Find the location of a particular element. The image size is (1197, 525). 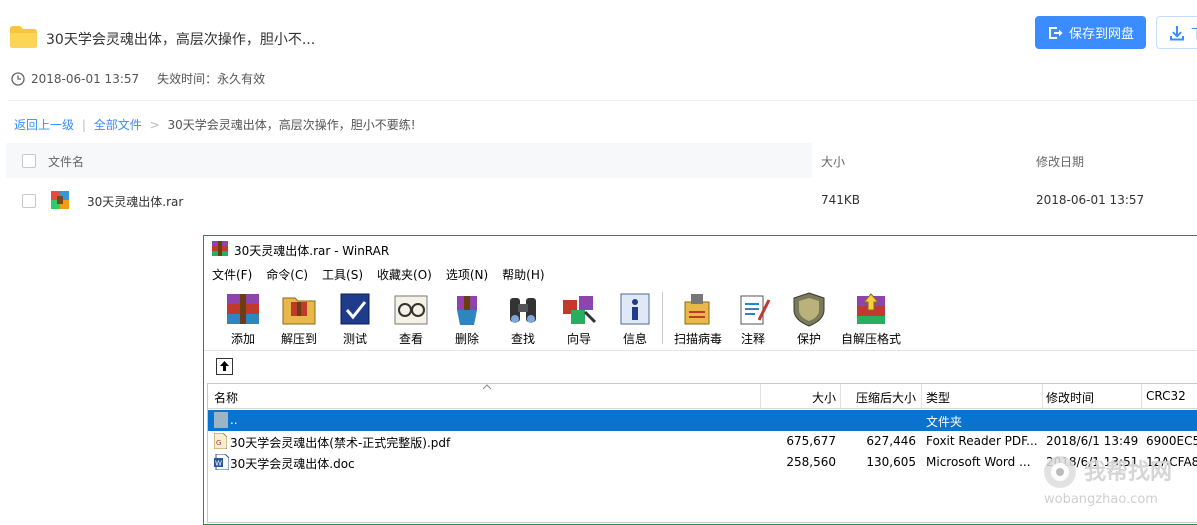

toolbar-sfx-label: 自解压格式 is located at coordinates (870, 339).